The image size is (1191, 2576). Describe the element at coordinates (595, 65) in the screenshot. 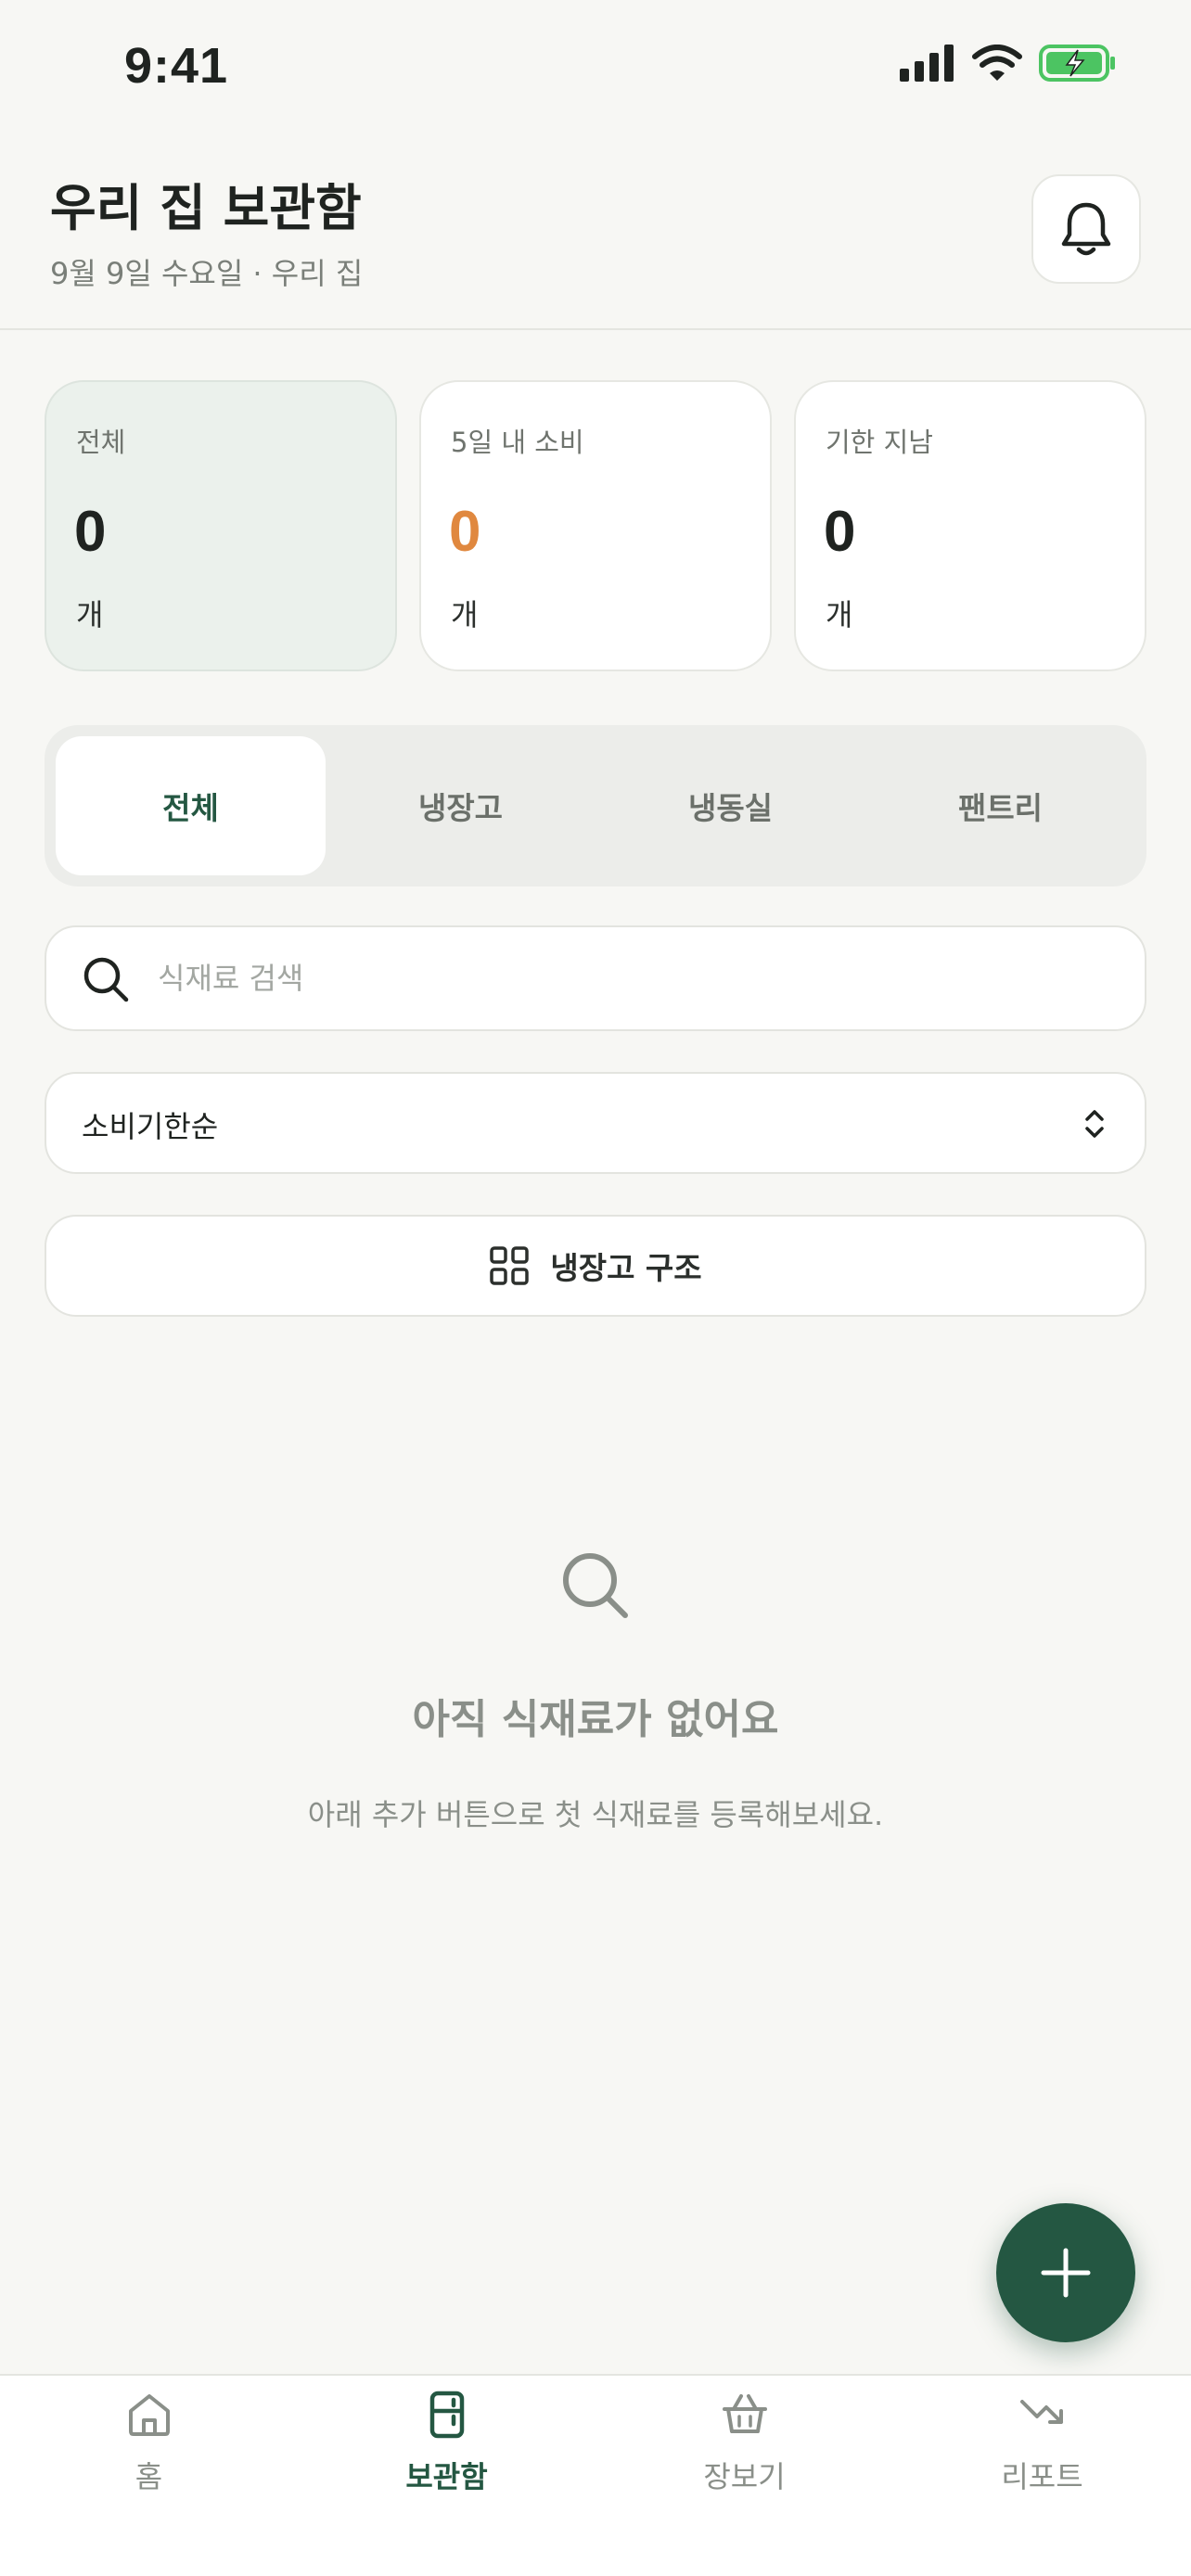

I see `status-bar: 9:41` at that location.